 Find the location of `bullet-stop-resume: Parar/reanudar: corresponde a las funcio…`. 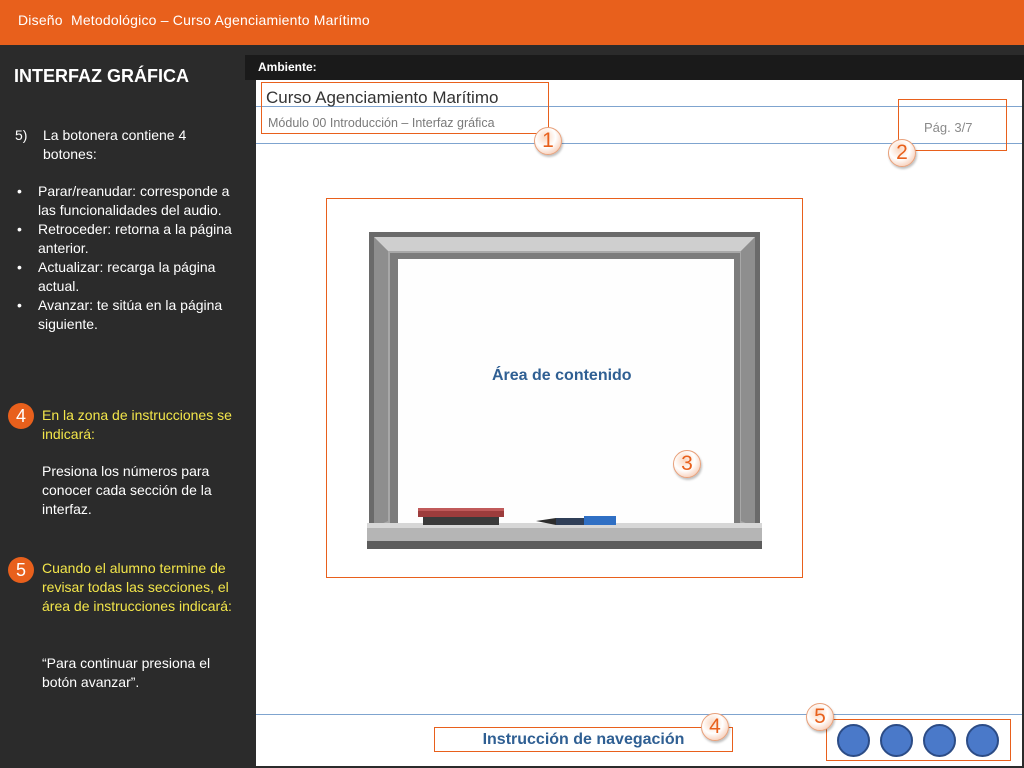

bullet-stop-resume: Parar/reanudar: corresponde a las funcio… is located at coordinates (132, 201).